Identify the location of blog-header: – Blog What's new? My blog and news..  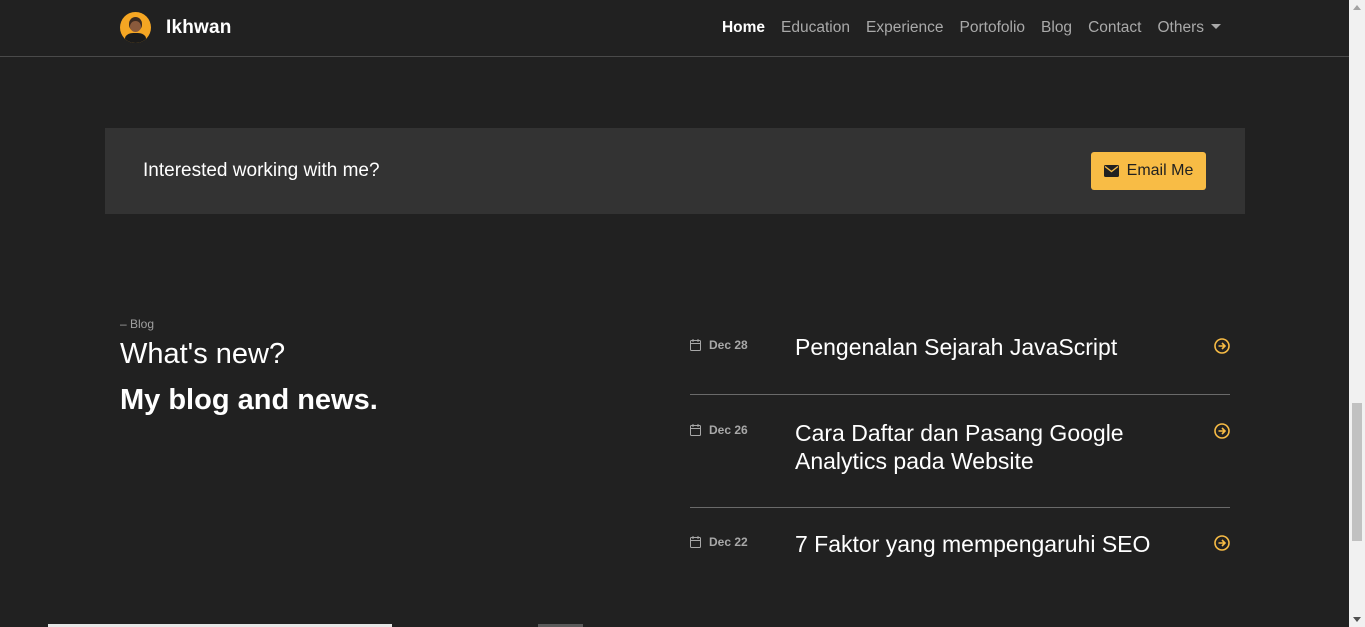
(249, 367).